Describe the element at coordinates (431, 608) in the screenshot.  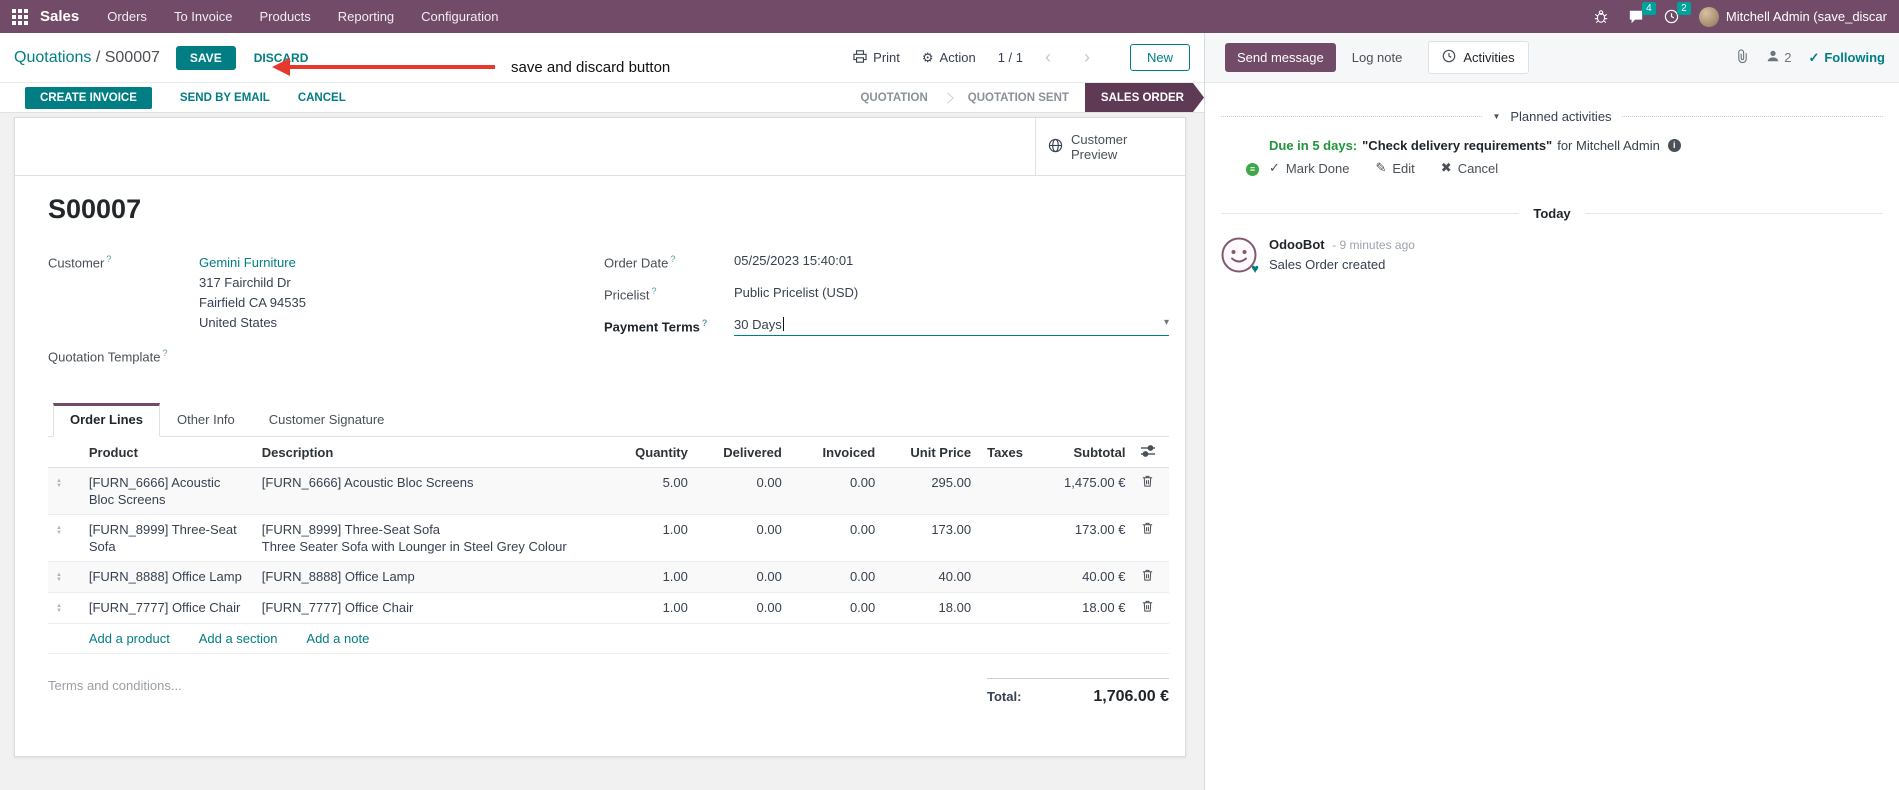
I see `description-cell: [FURN_7777] Office Chair` at that location.